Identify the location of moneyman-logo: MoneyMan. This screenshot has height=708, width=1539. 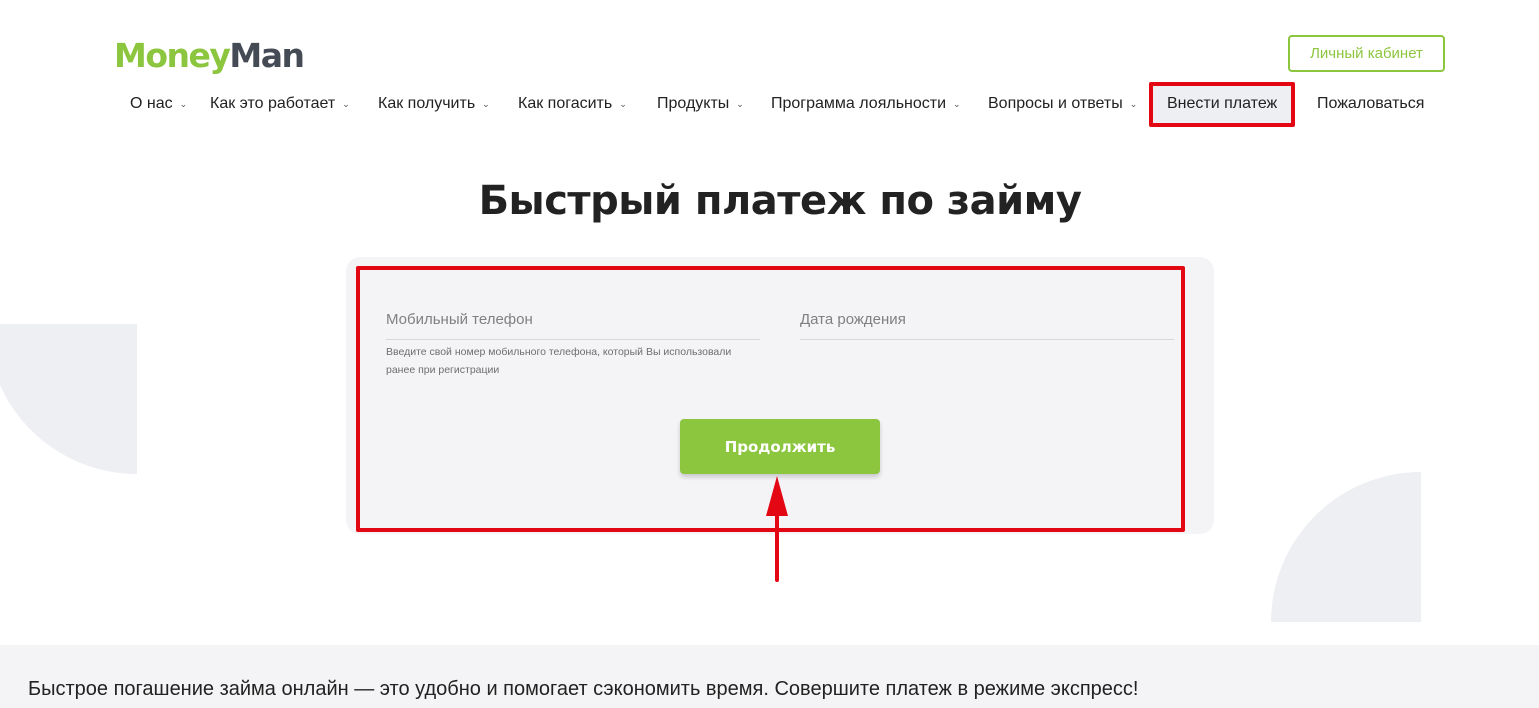
(209, 56).